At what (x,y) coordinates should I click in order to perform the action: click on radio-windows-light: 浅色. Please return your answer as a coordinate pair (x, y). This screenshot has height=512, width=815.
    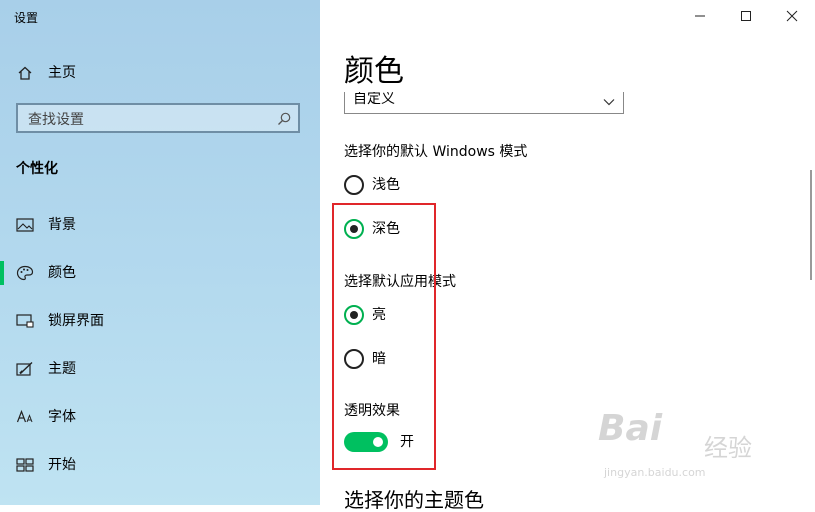
    Looking at the image, I should click on (404, 185).